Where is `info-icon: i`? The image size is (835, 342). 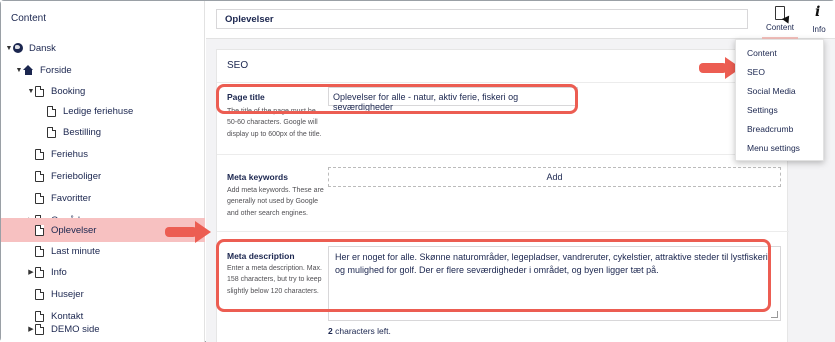
info-icon: i is located at coordinates (818, 12).